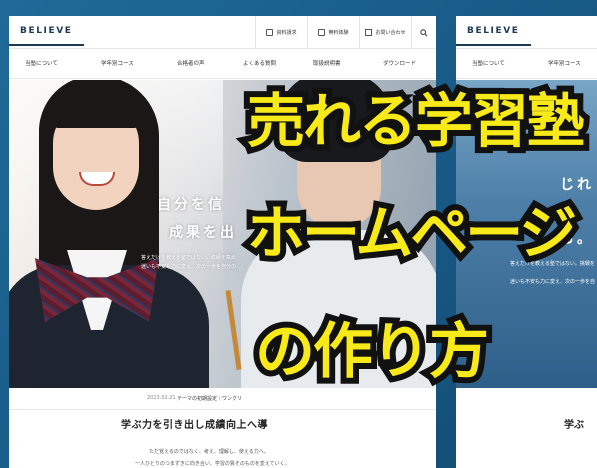  I want to click on nav2-item-courses: 学年別コース, so click(564, 63).